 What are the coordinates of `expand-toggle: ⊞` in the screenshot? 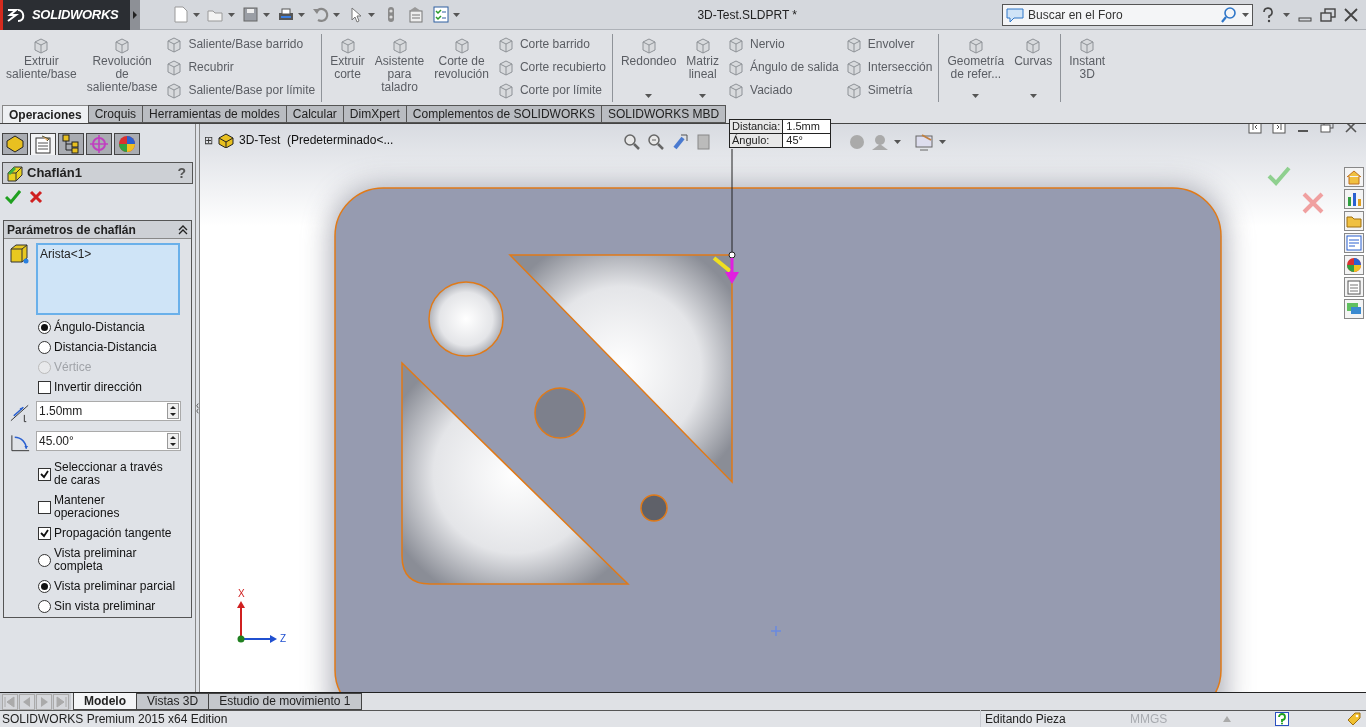 It's located at (208, 140).